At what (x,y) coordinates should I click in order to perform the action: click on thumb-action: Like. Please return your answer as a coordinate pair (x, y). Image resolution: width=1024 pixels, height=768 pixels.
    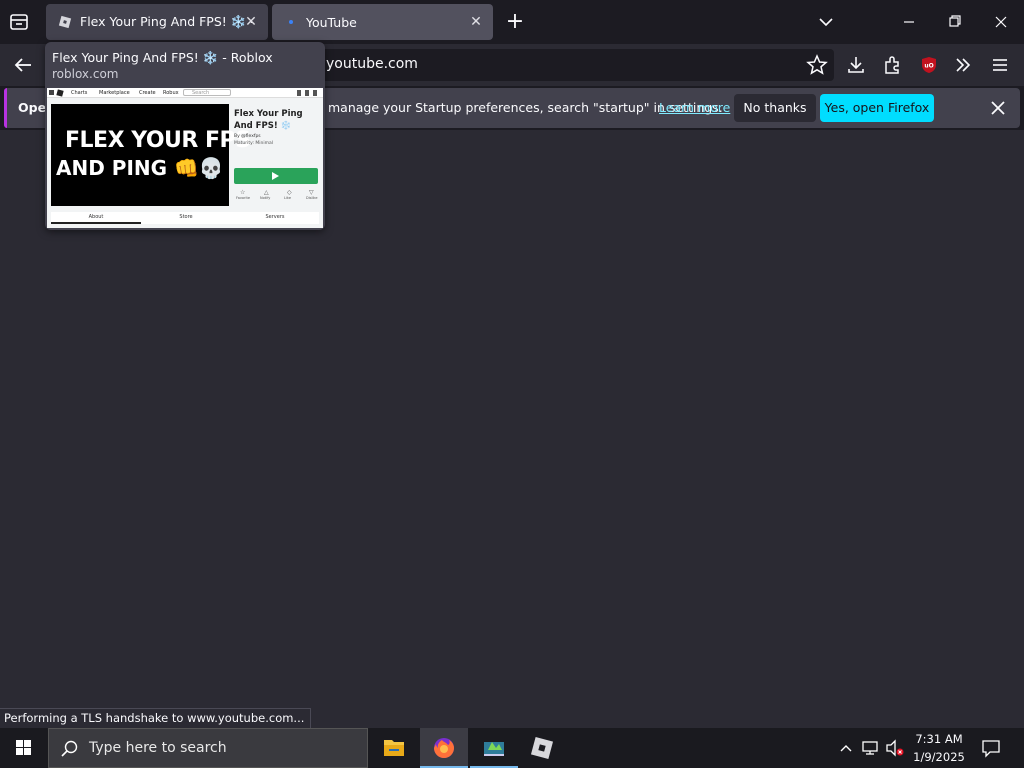
    Looking at the image, I should click on (287, 198).